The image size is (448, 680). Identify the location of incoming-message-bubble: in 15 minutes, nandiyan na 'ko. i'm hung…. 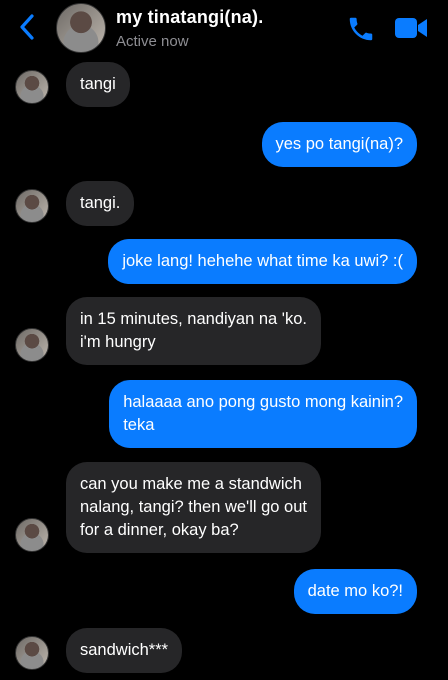
(193, 331).